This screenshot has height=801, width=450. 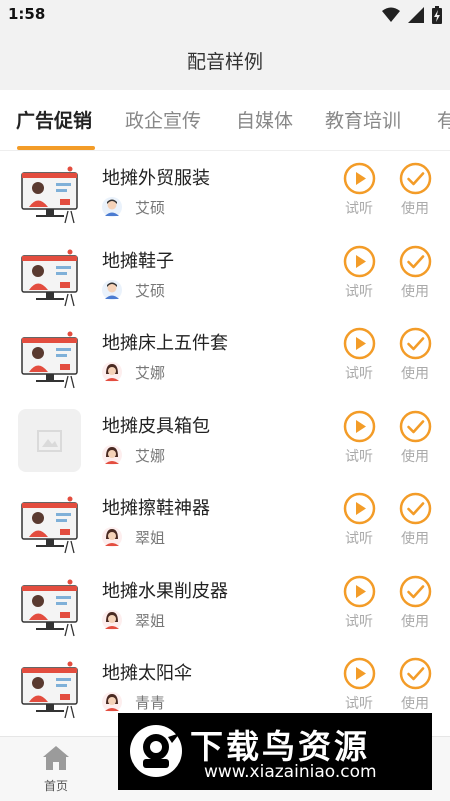 I want to click on watermark-banner: 下载鸟资源 www.xiazainiao.com, so click(x=275, y=751).